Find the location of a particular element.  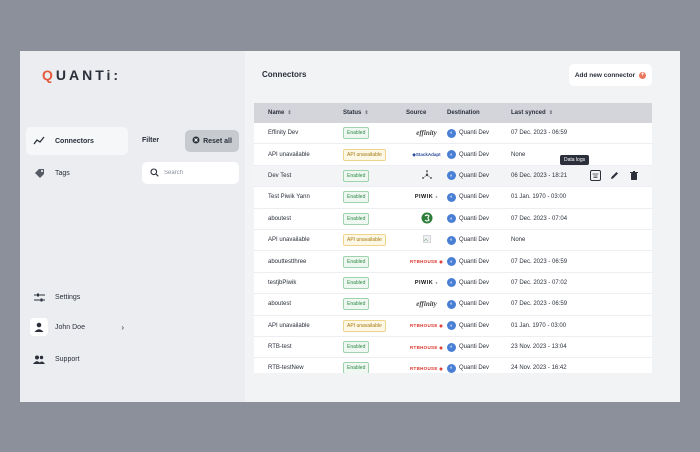

column-source-header: Source is located at coordinates (416, 113).